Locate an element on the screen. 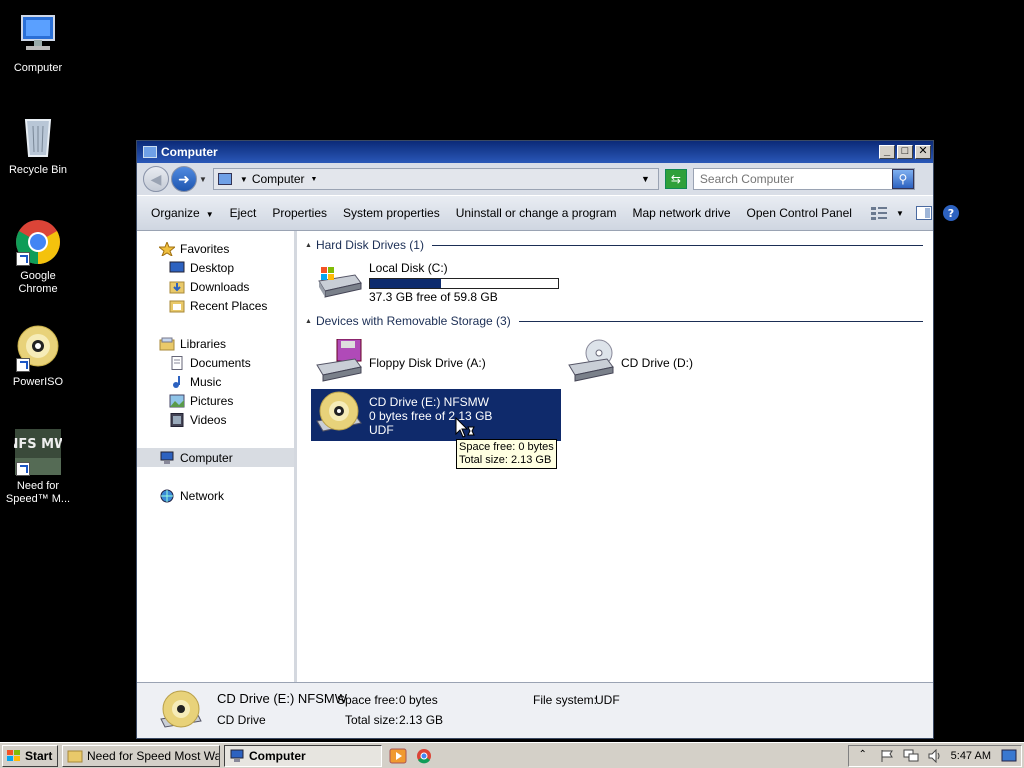  desktop-icon-google-chrome: Google Chrome is located at coordinates (38, 257).